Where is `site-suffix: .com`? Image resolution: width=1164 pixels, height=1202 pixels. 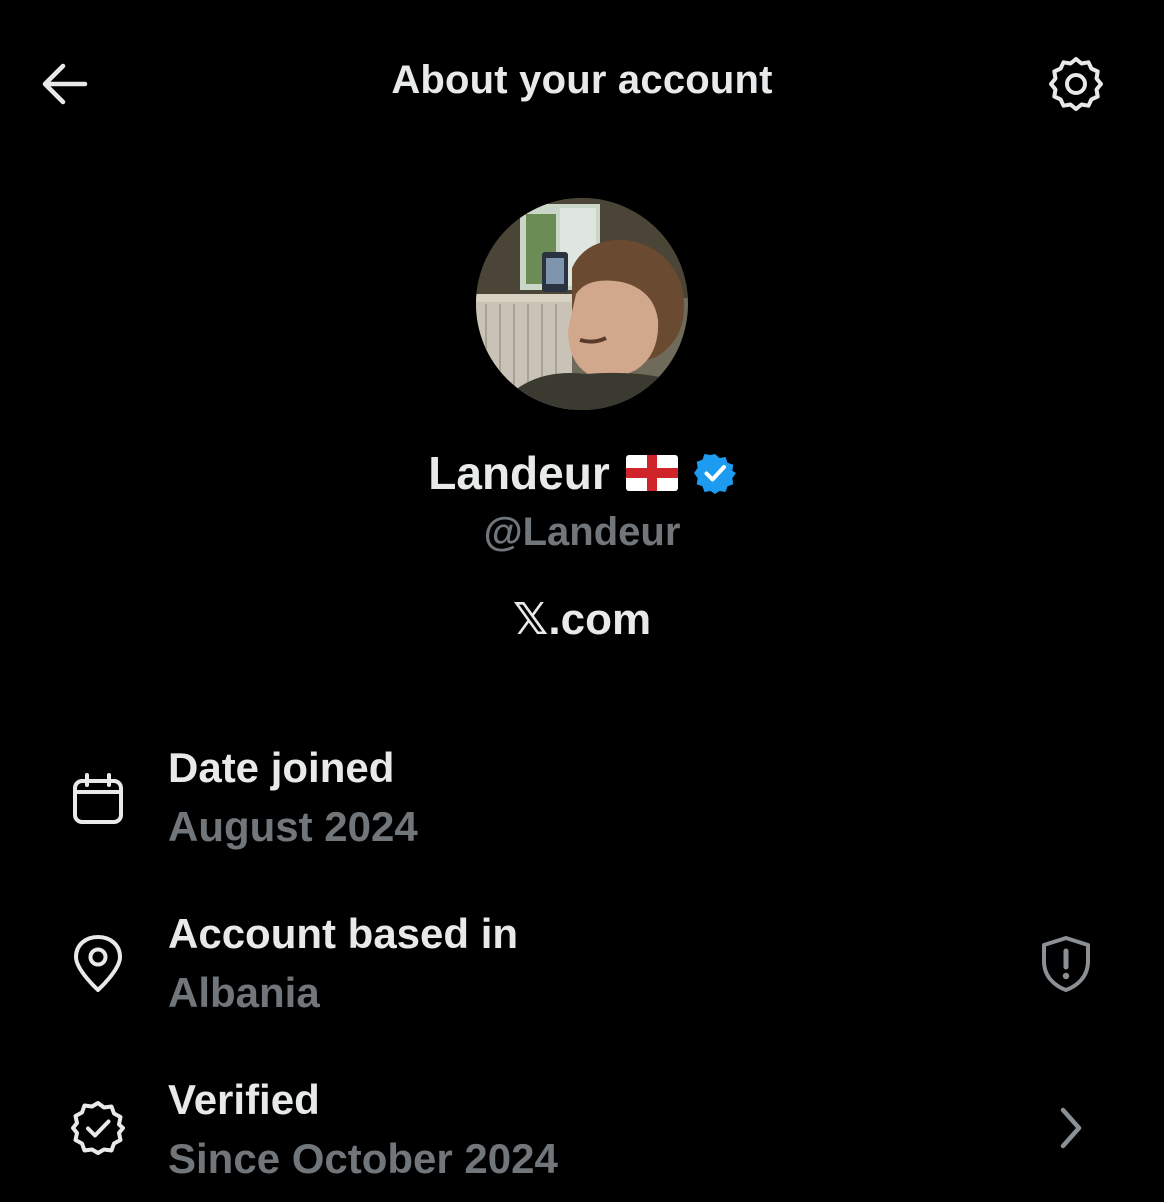 site-suffix: .com is located at coordinates (600, 619).